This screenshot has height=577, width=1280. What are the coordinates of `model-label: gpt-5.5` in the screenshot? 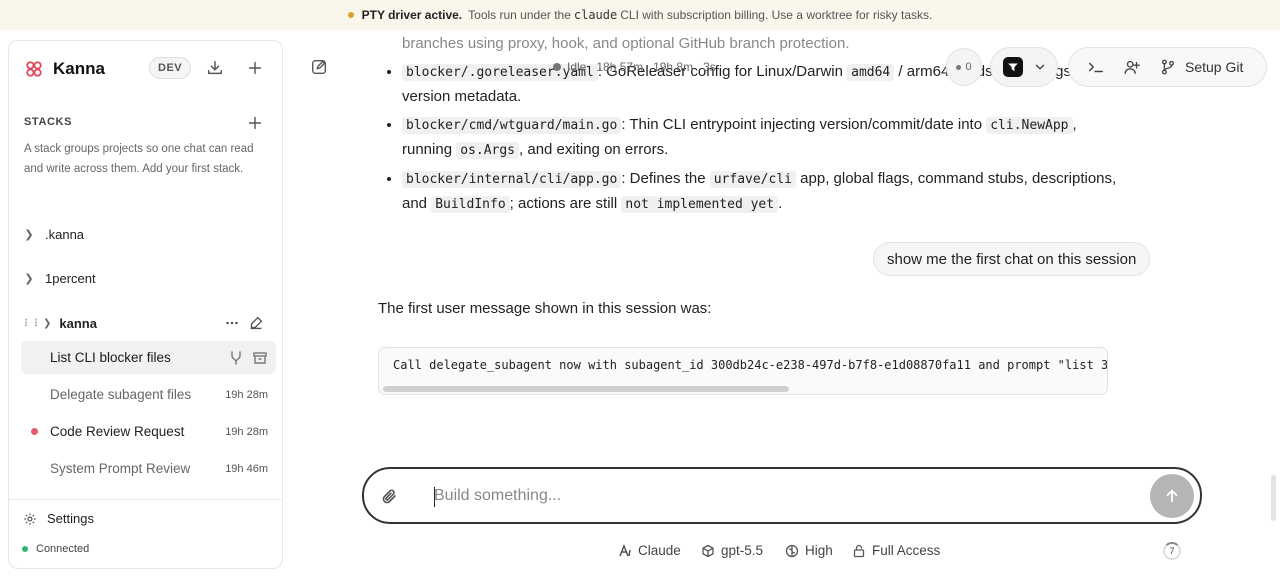 It's located at (742, 550).